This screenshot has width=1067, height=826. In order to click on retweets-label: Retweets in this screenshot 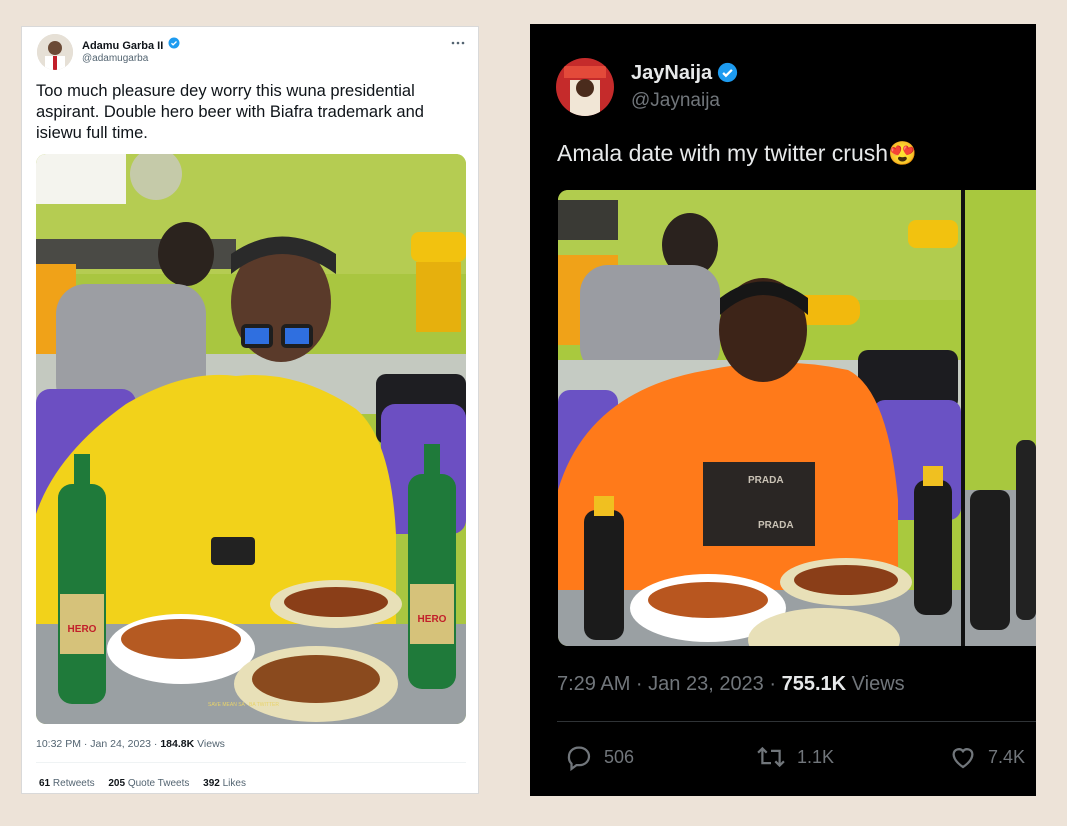, I will do `click(73, 783)`.